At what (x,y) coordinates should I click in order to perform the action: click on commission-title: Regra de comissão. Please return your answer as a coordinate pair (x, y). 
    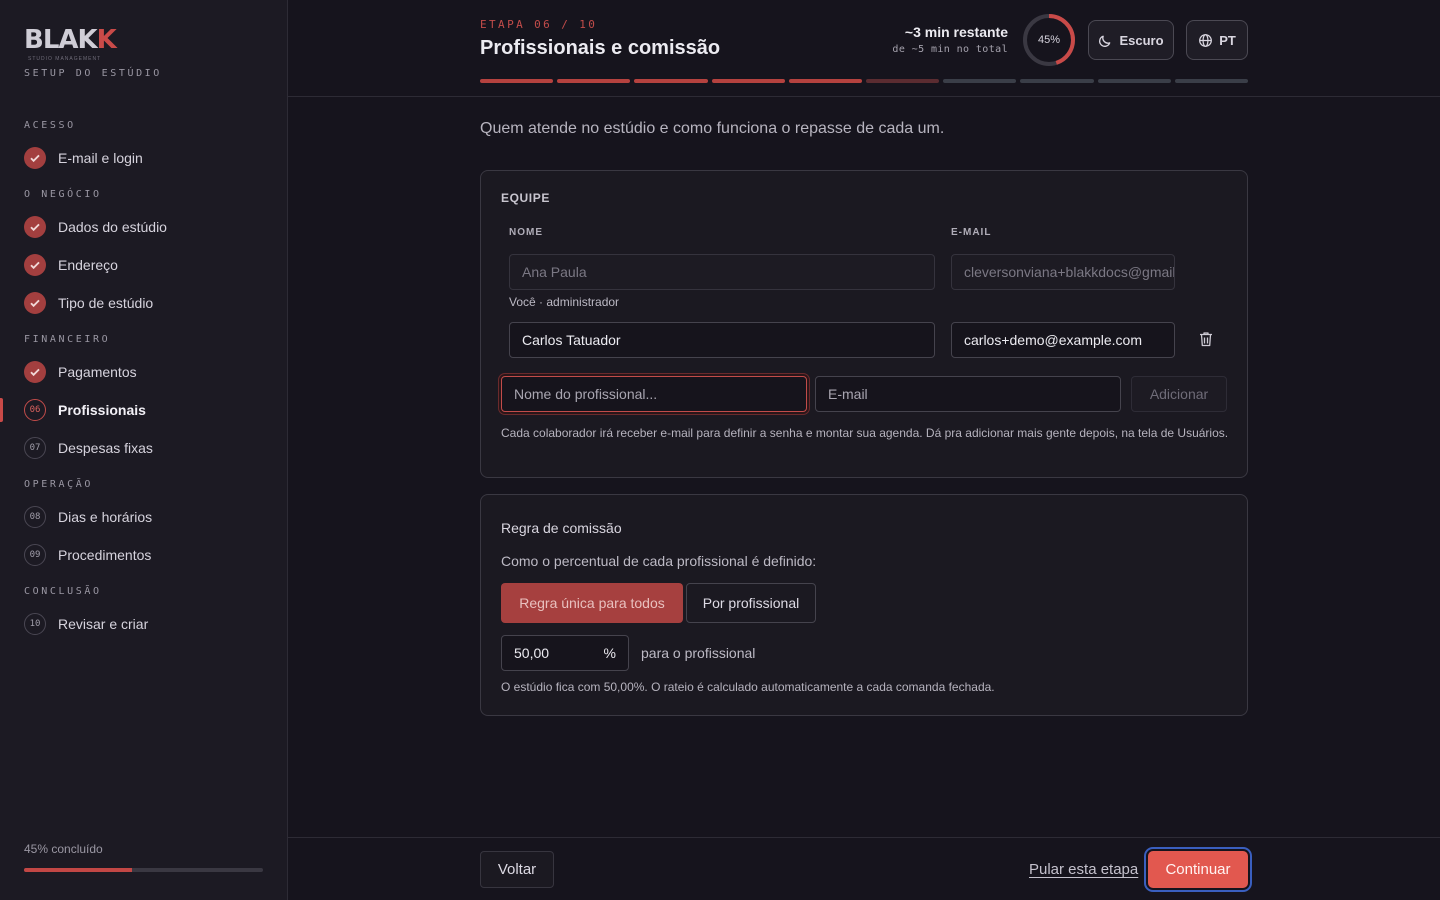
    Looking at the image, I should click on (561, 528).